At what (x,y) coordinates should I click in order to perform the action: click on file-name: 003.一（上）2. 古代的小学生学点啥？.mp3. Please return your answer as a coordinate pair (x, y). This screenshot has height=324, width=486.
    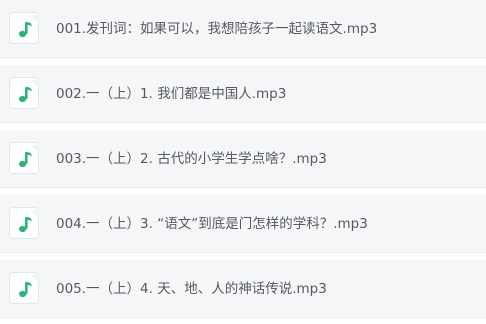
    Looking at the image, I should click on (191, 159).